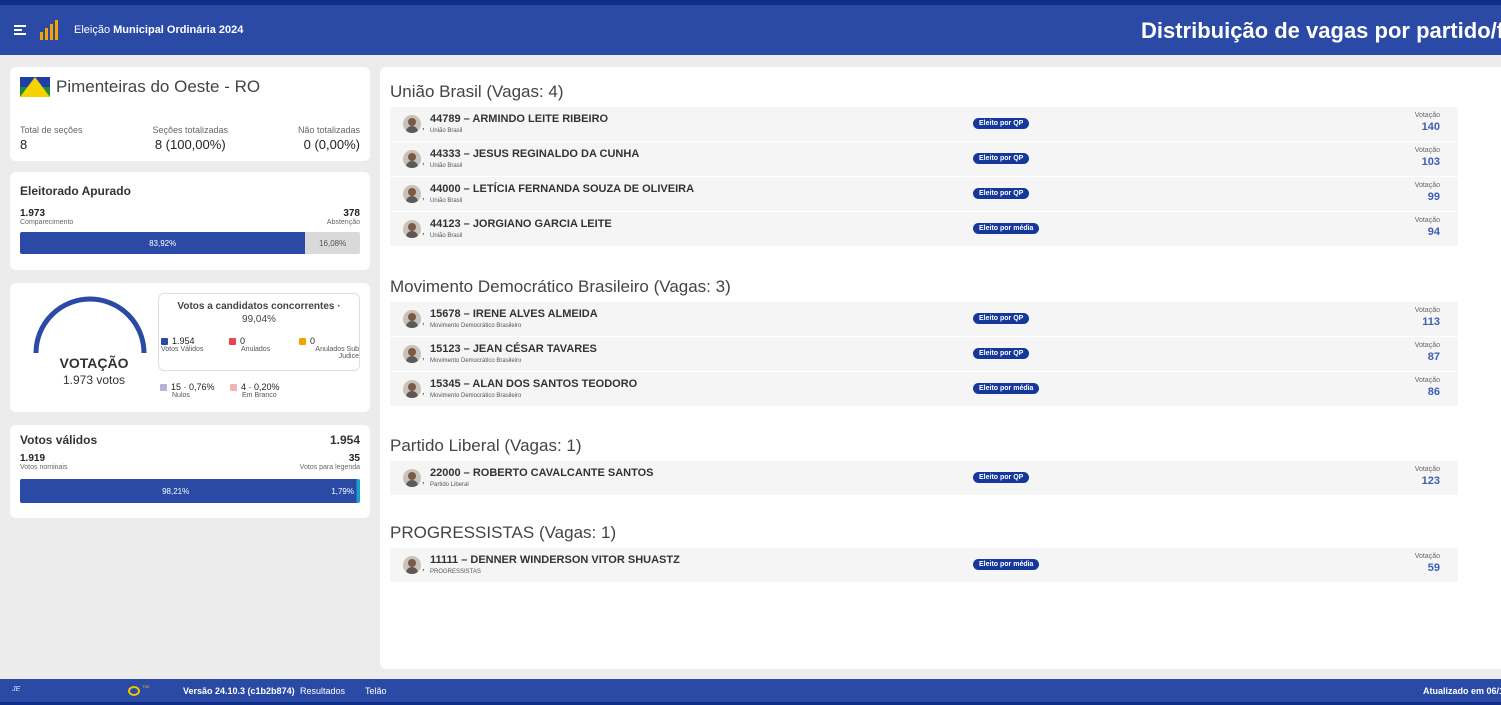 The image size is (1501, 705). What do you see at coordinates (1430, 162) in the screenshot?
I see `votes-value: 103` at bounding box center [1430, 162].